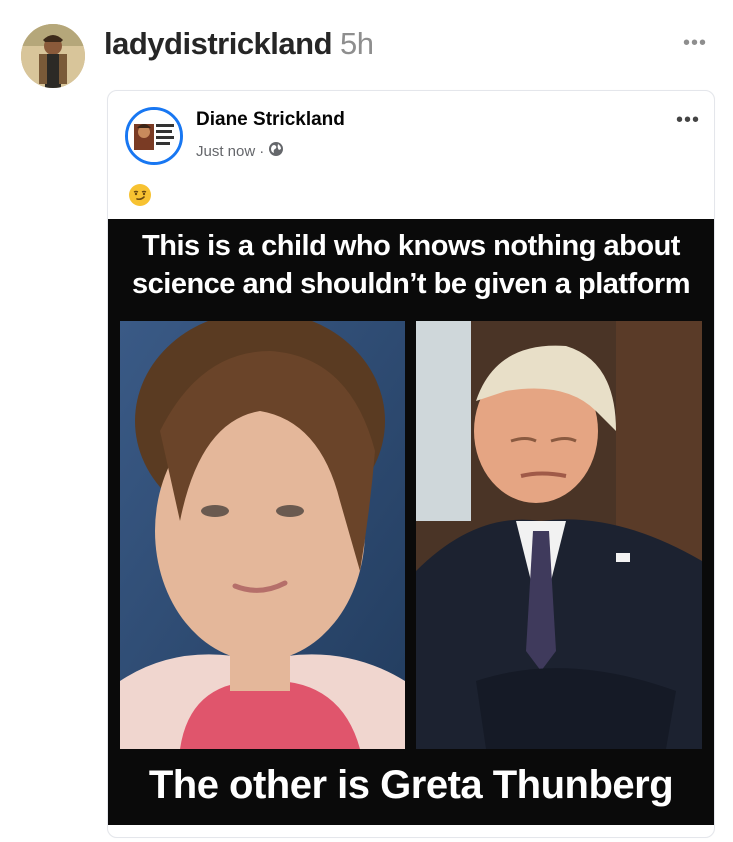 The image size is (733, 842). I want to click on card-more-options-icon: •••, so click(688, 120).